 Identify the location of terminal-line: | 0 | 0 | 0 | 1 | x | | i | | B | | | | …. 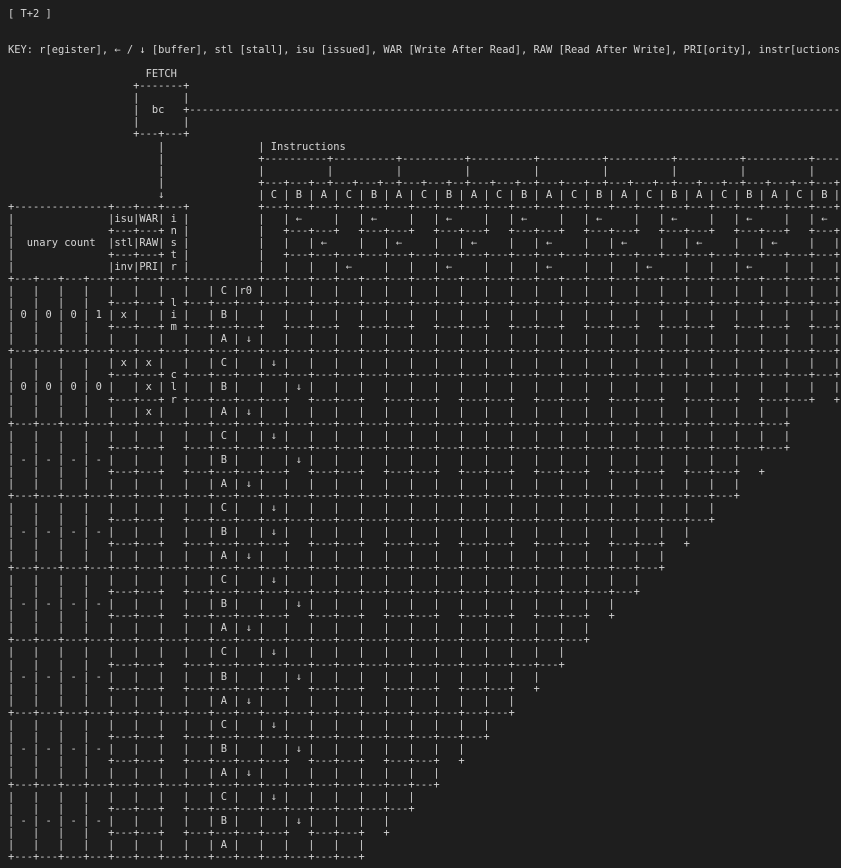
(424, 315).